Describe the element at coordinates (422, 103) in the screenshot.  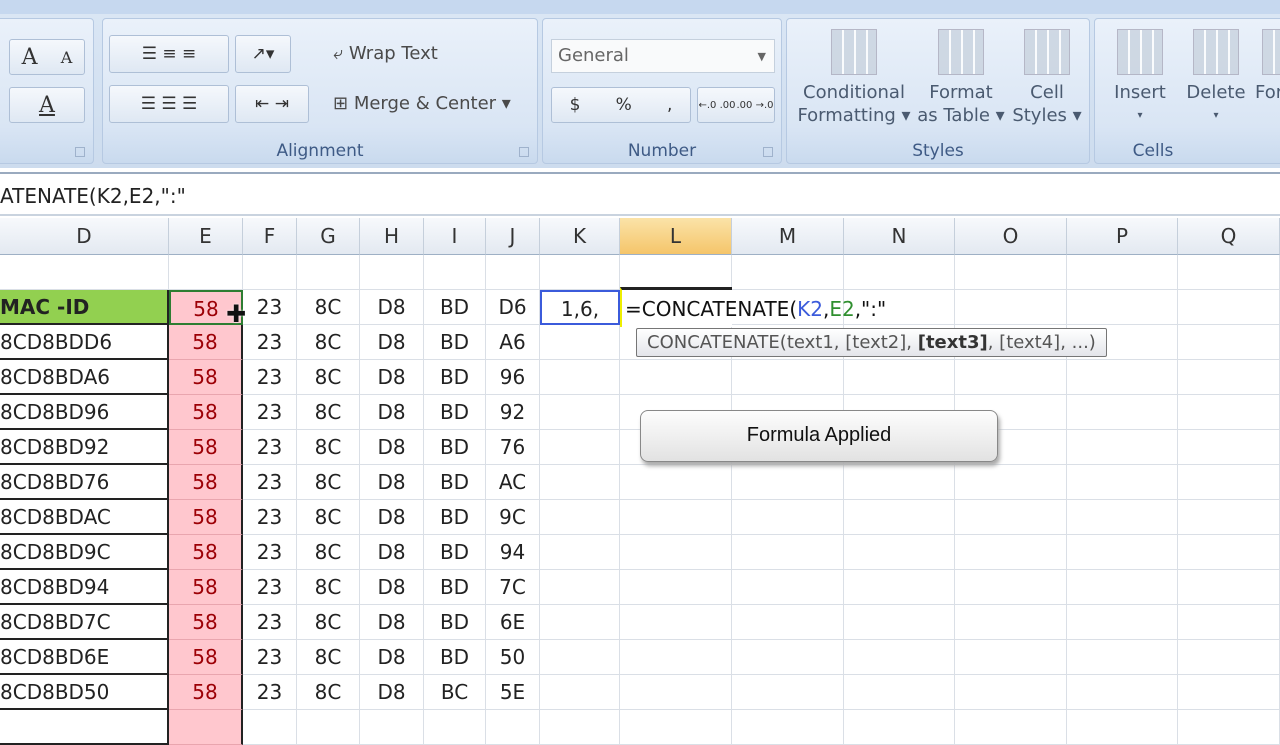
I see `merge-center-button: ⊞ Merge & Center ▾` at that location.